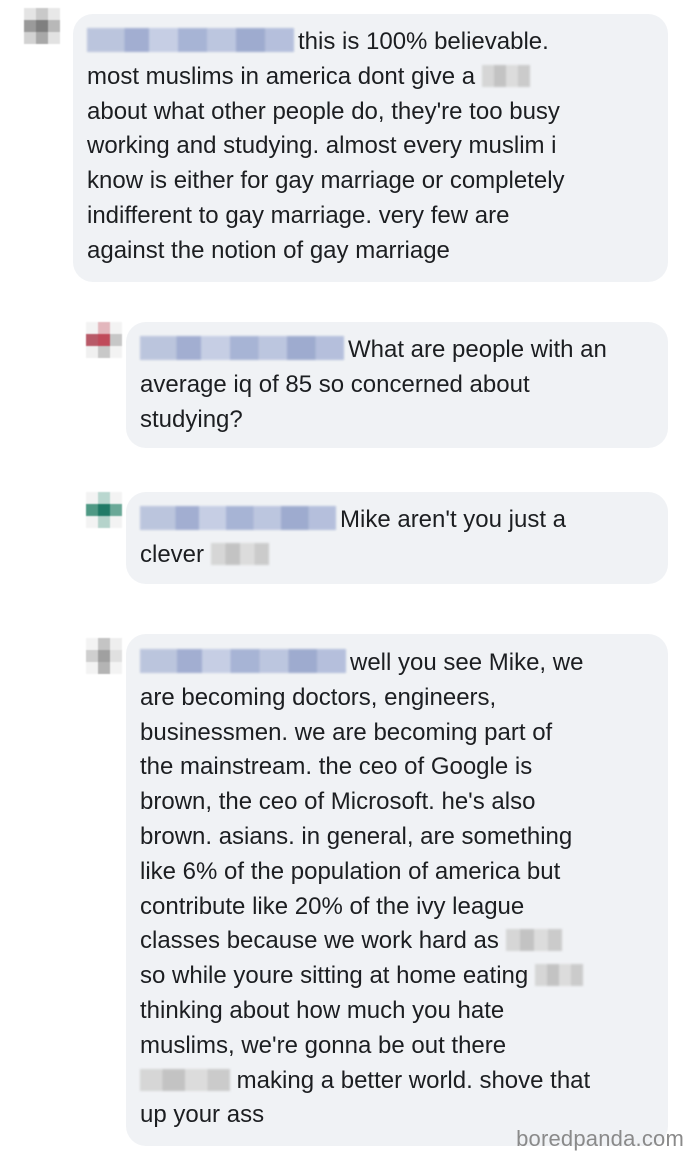  I want to click on comment-line: against the notion of gay marriage, so click(371, 251).